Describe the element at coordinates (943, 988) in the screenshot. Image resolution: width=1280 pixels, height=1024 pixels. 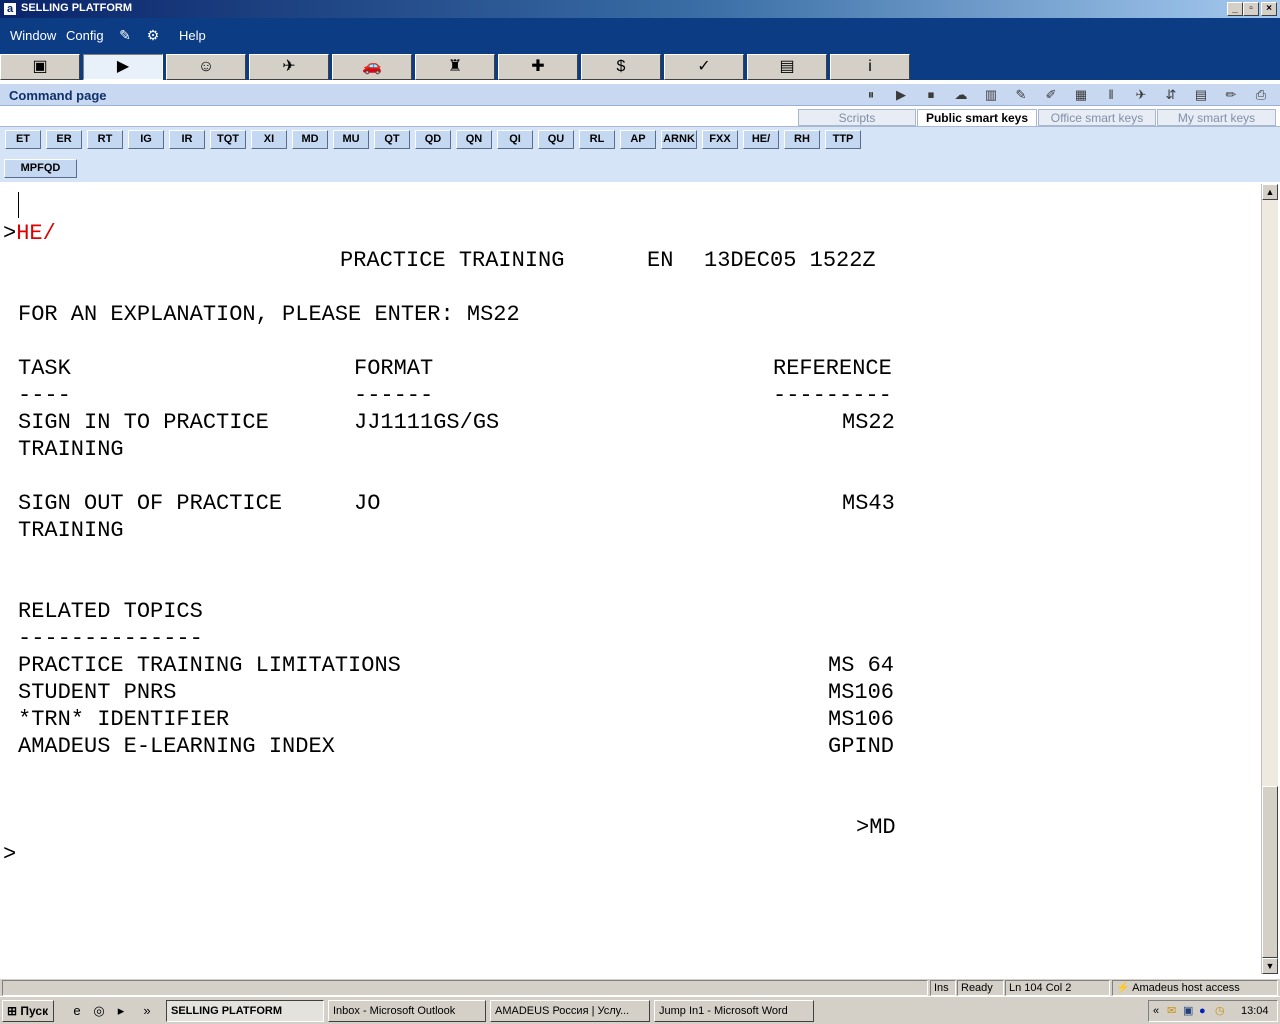
I see `status-insert-mode: Ins` at that location.